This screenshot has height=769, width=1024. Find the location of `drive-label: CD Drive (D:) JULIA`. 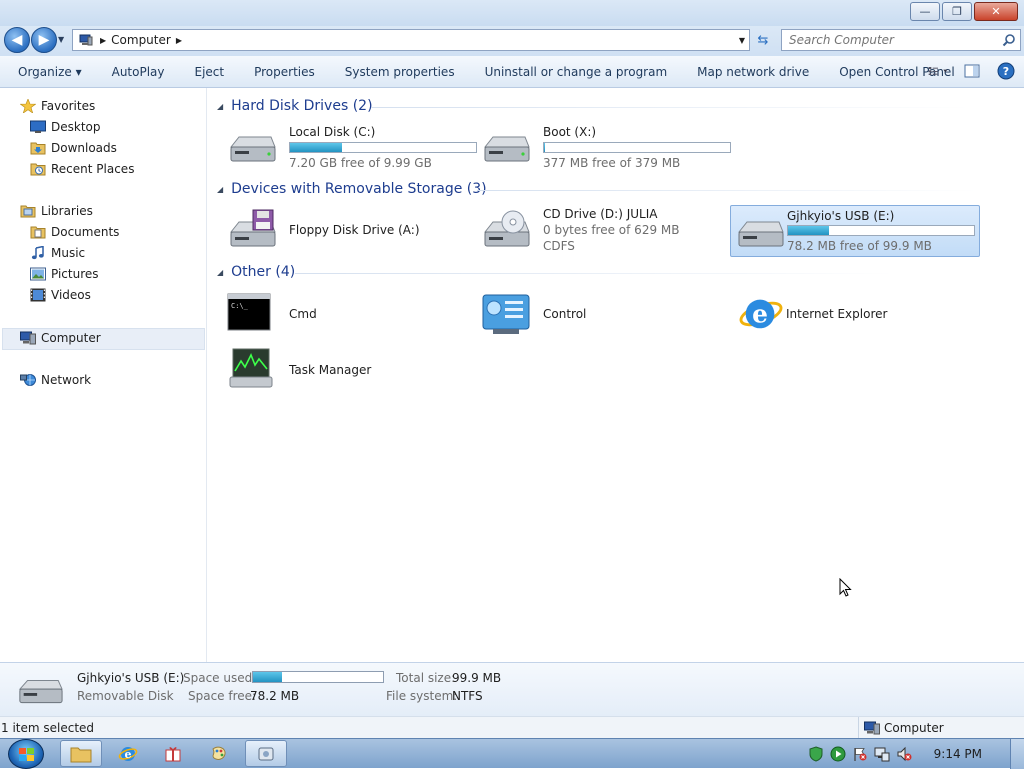

drive-label: CD Drive (D:) JULIA is located at coordinates (600, 214).